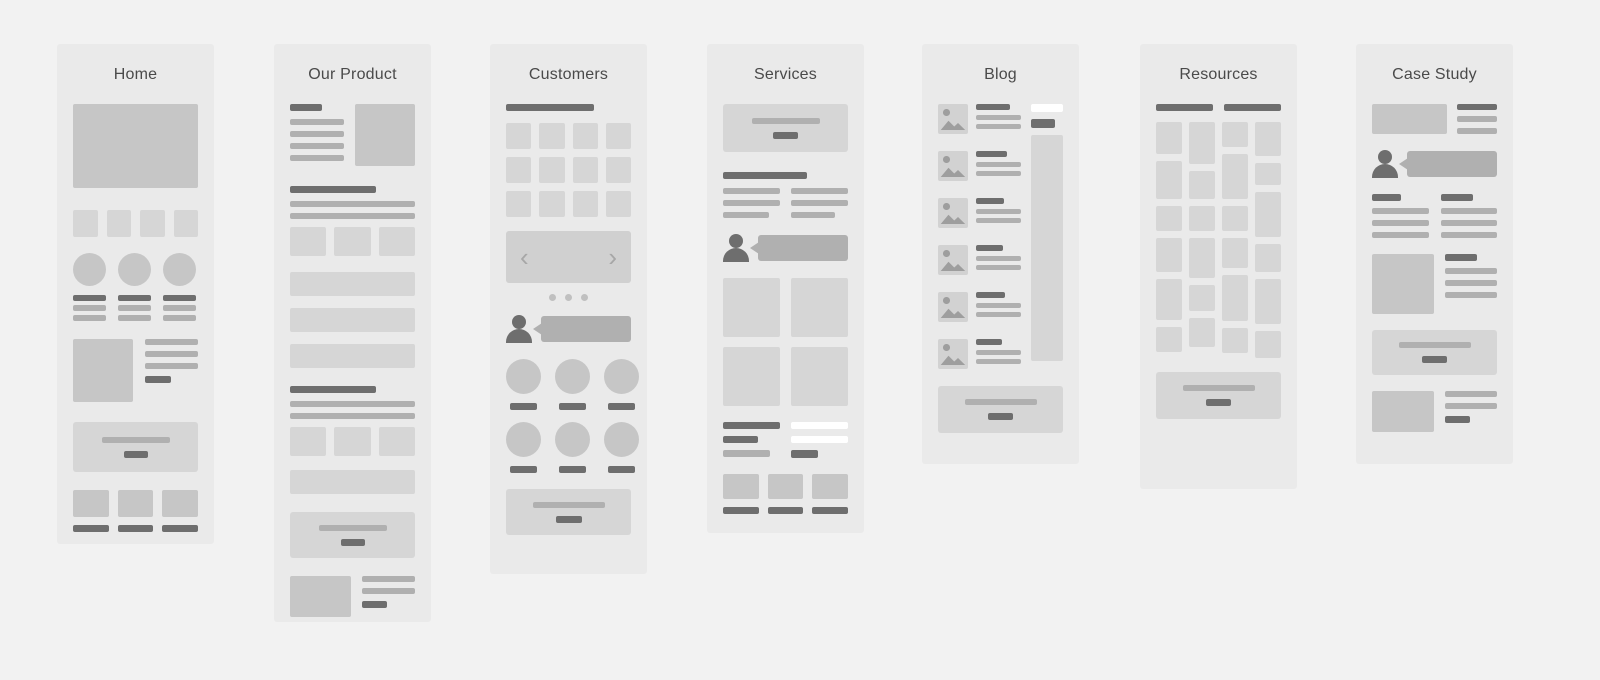 Image resolution: width=1600 pixels, height=680 pixels. I want to click on panel-case-study: Case Study, so click(1434, 254).